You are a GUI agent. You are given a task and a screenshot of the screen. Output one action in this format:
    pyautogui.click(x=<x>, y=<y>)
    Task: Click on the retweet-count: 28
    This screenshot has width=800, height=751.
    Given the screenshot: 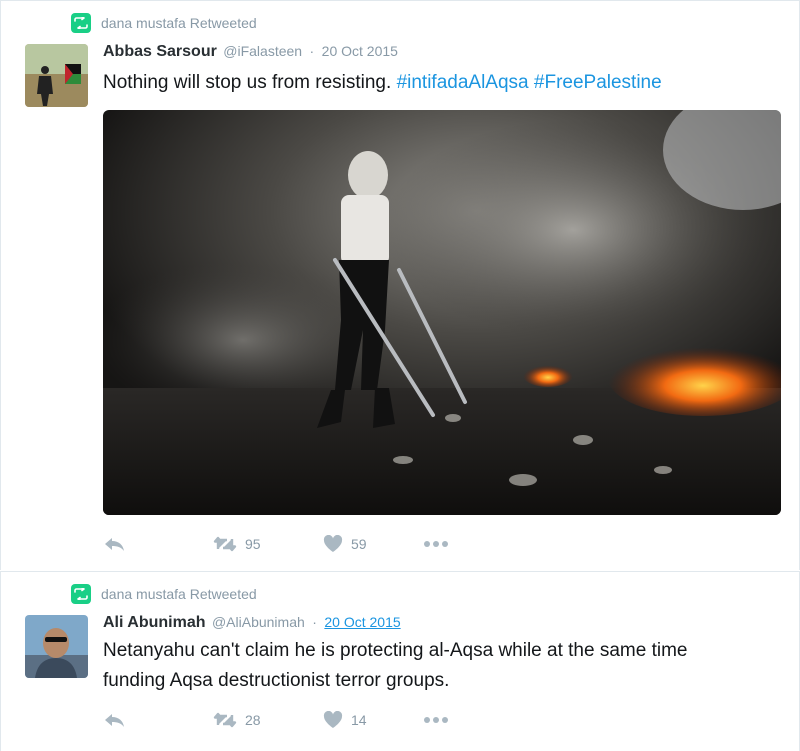 What is the action you would take?
    pyautogui.click(x=253, y=720)
    